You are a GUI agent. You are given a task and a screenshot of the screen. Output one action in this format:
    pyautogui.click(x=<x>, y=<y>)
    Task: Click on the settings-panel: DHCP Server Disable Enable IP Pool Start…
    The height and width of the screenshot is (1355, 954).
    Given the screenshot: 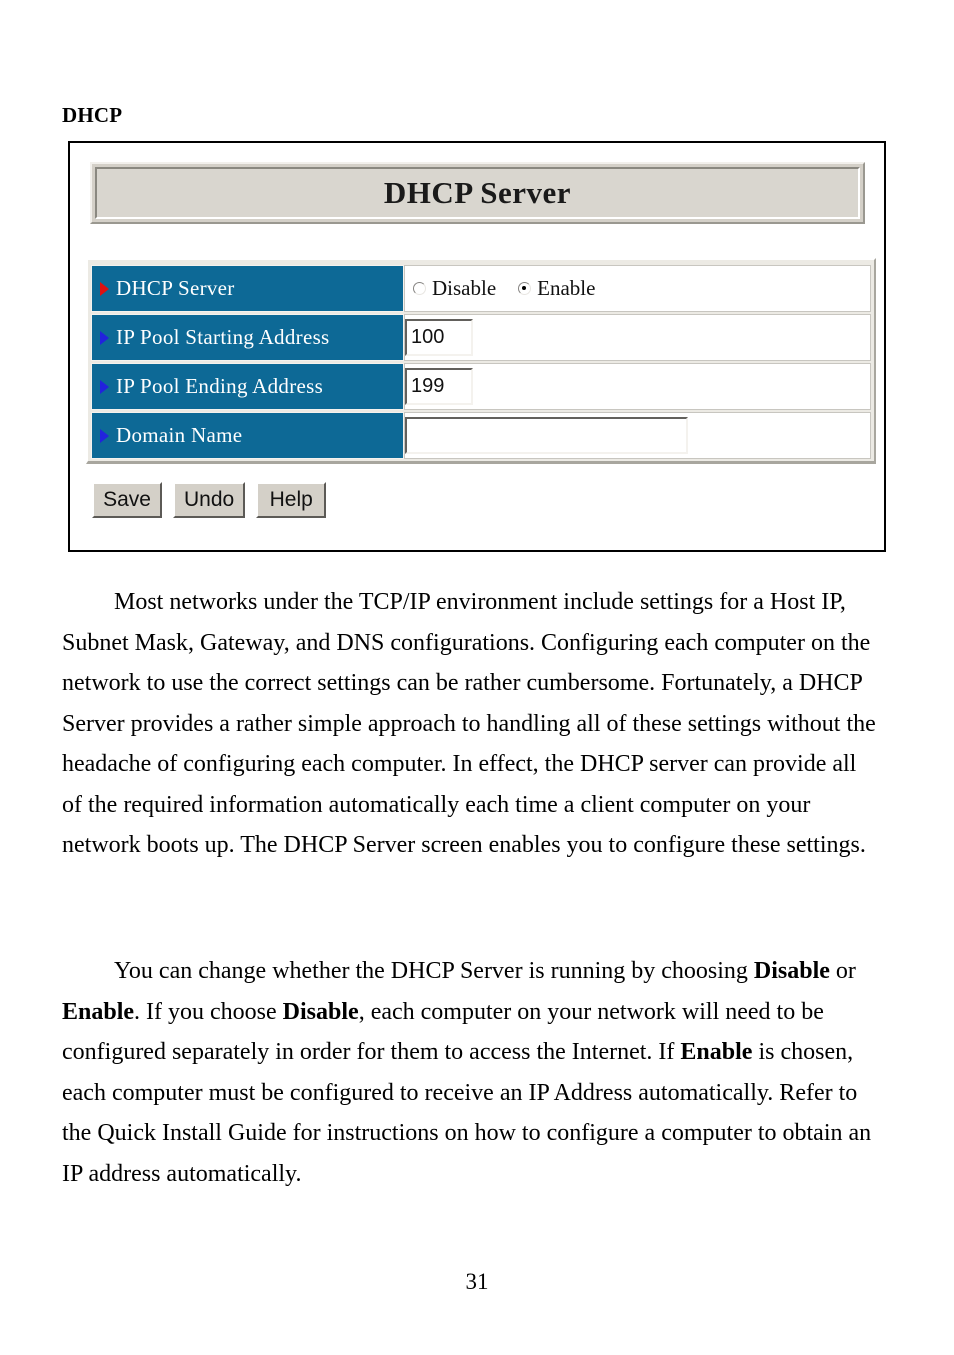 What is the action you would take?
    pyautogui.click(x=481, y=361)
    